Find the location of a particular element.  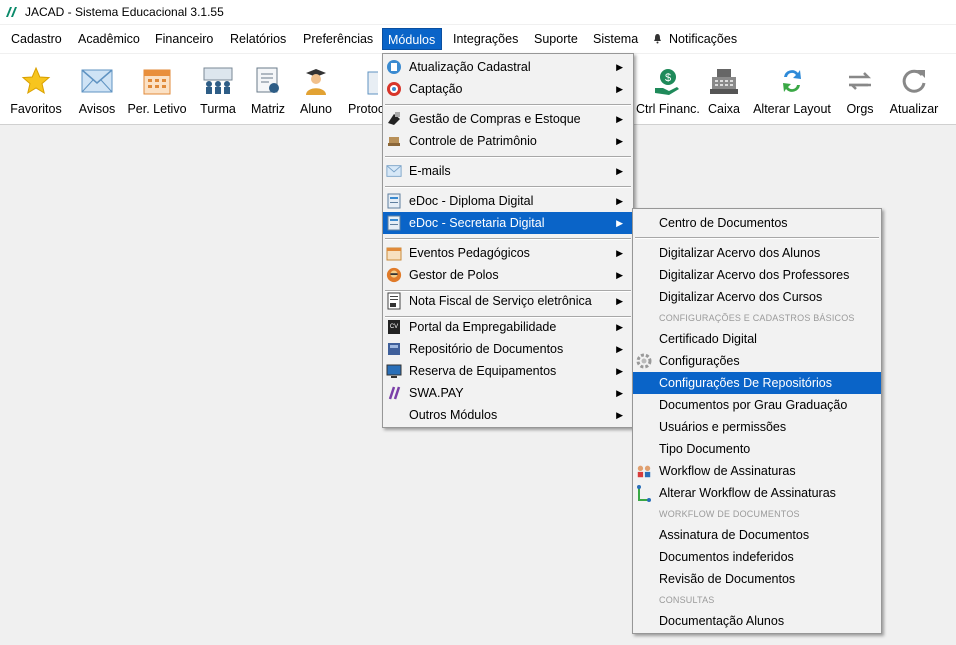

menu-item-label: E-mails is located at coordinates (430, 171).